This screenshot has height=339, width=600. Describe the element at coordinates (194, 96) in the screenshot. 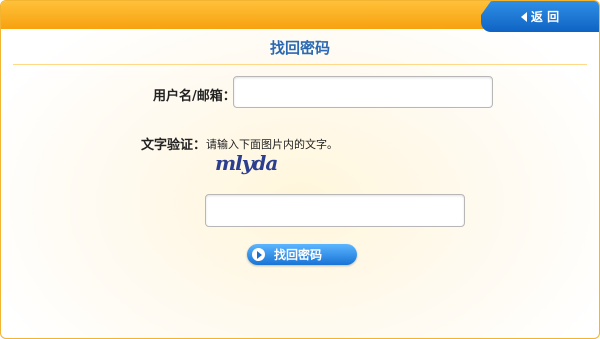

I see `username-label: 用户名/邮箱：` at that location.